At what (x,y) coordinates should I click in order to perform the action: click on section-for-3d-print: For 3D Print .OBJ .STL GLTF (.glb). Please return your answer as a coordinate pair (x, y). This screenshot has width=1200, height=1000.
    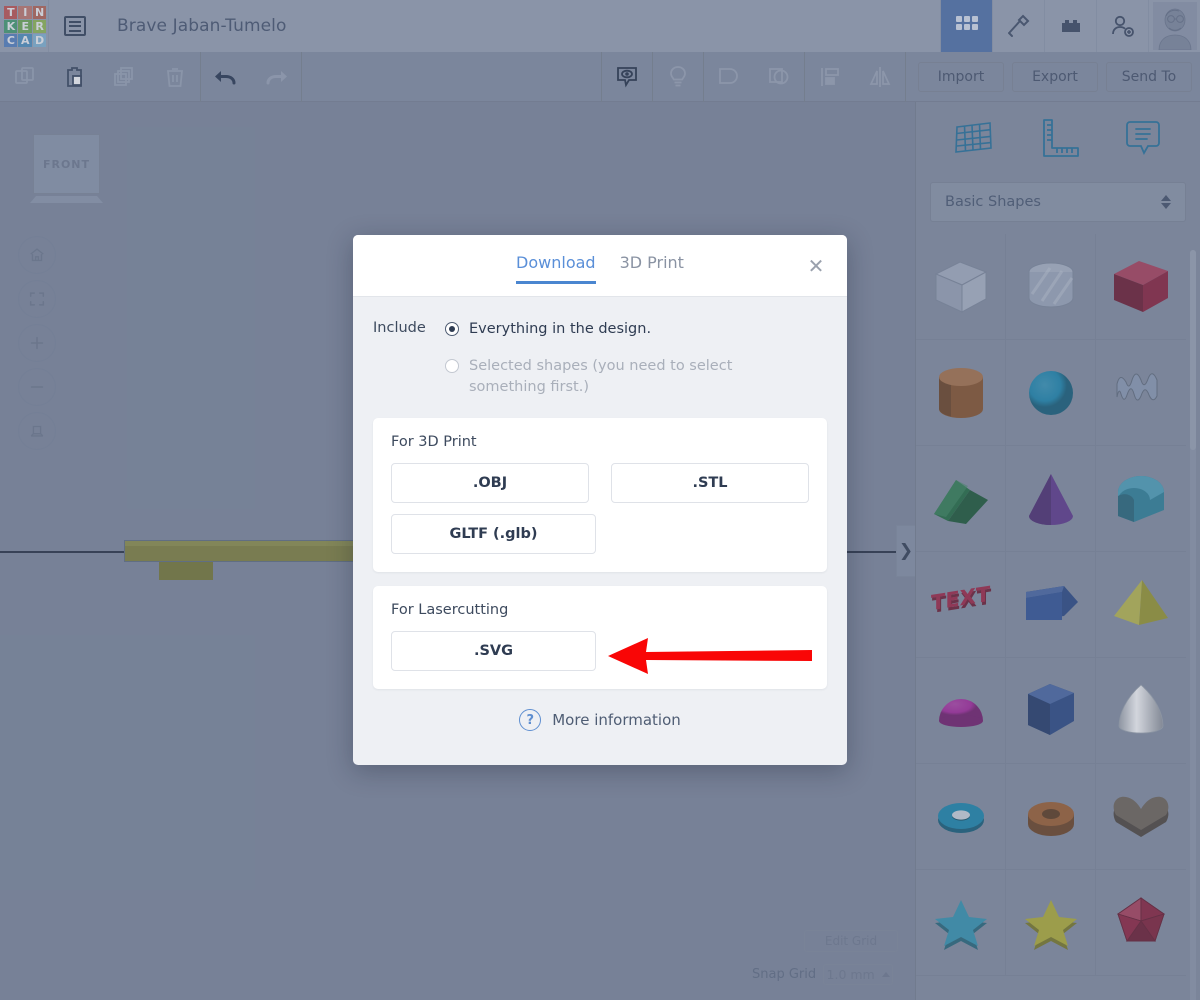
    Looking at the image, I should click on (600, 495).